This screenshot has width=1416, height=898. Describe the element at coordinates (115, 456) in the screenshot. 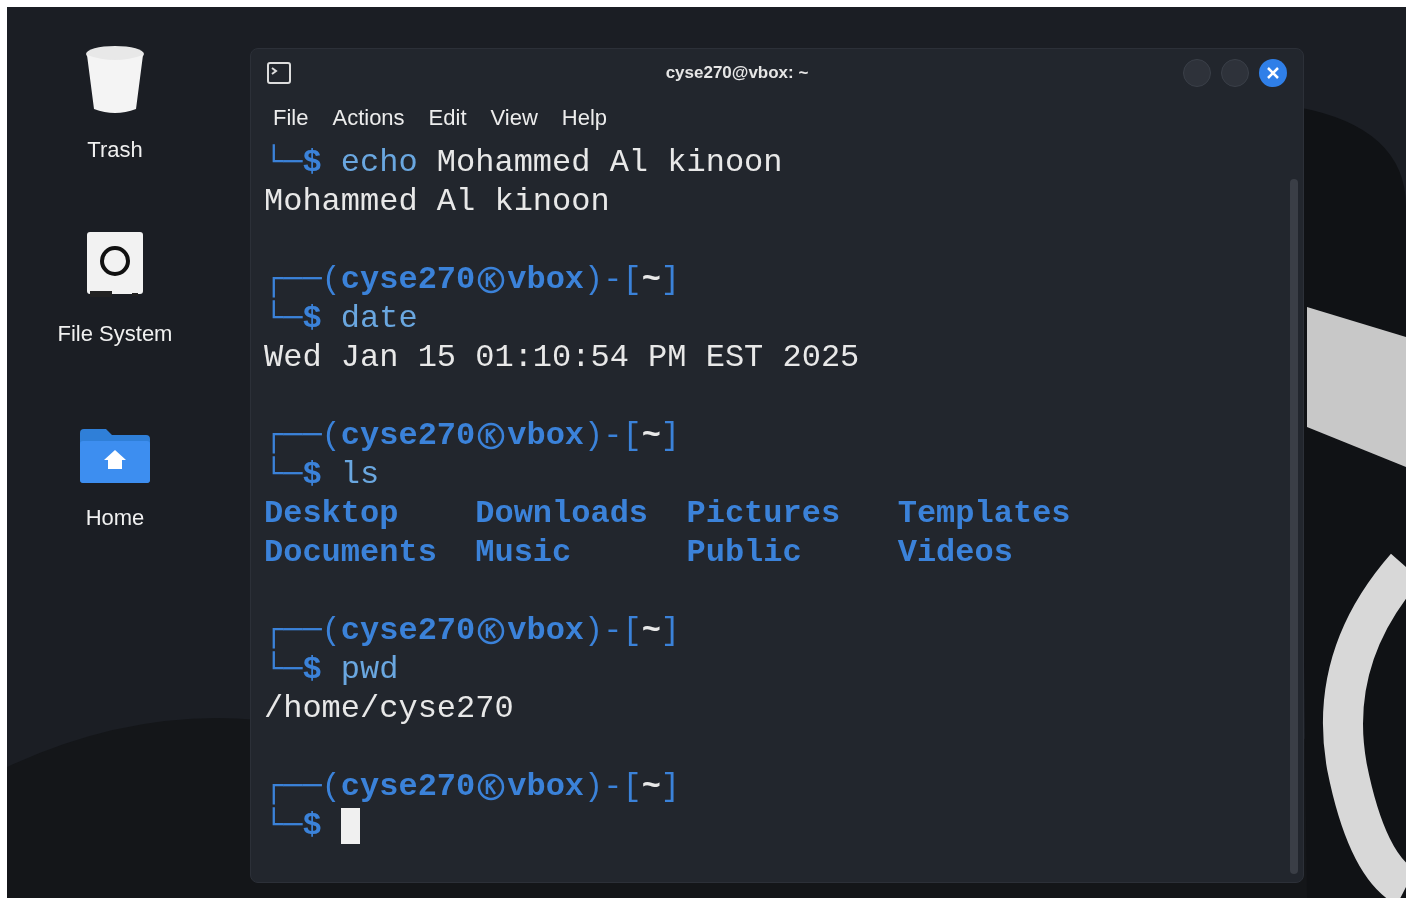

I see `home-folder-icon` at that location.